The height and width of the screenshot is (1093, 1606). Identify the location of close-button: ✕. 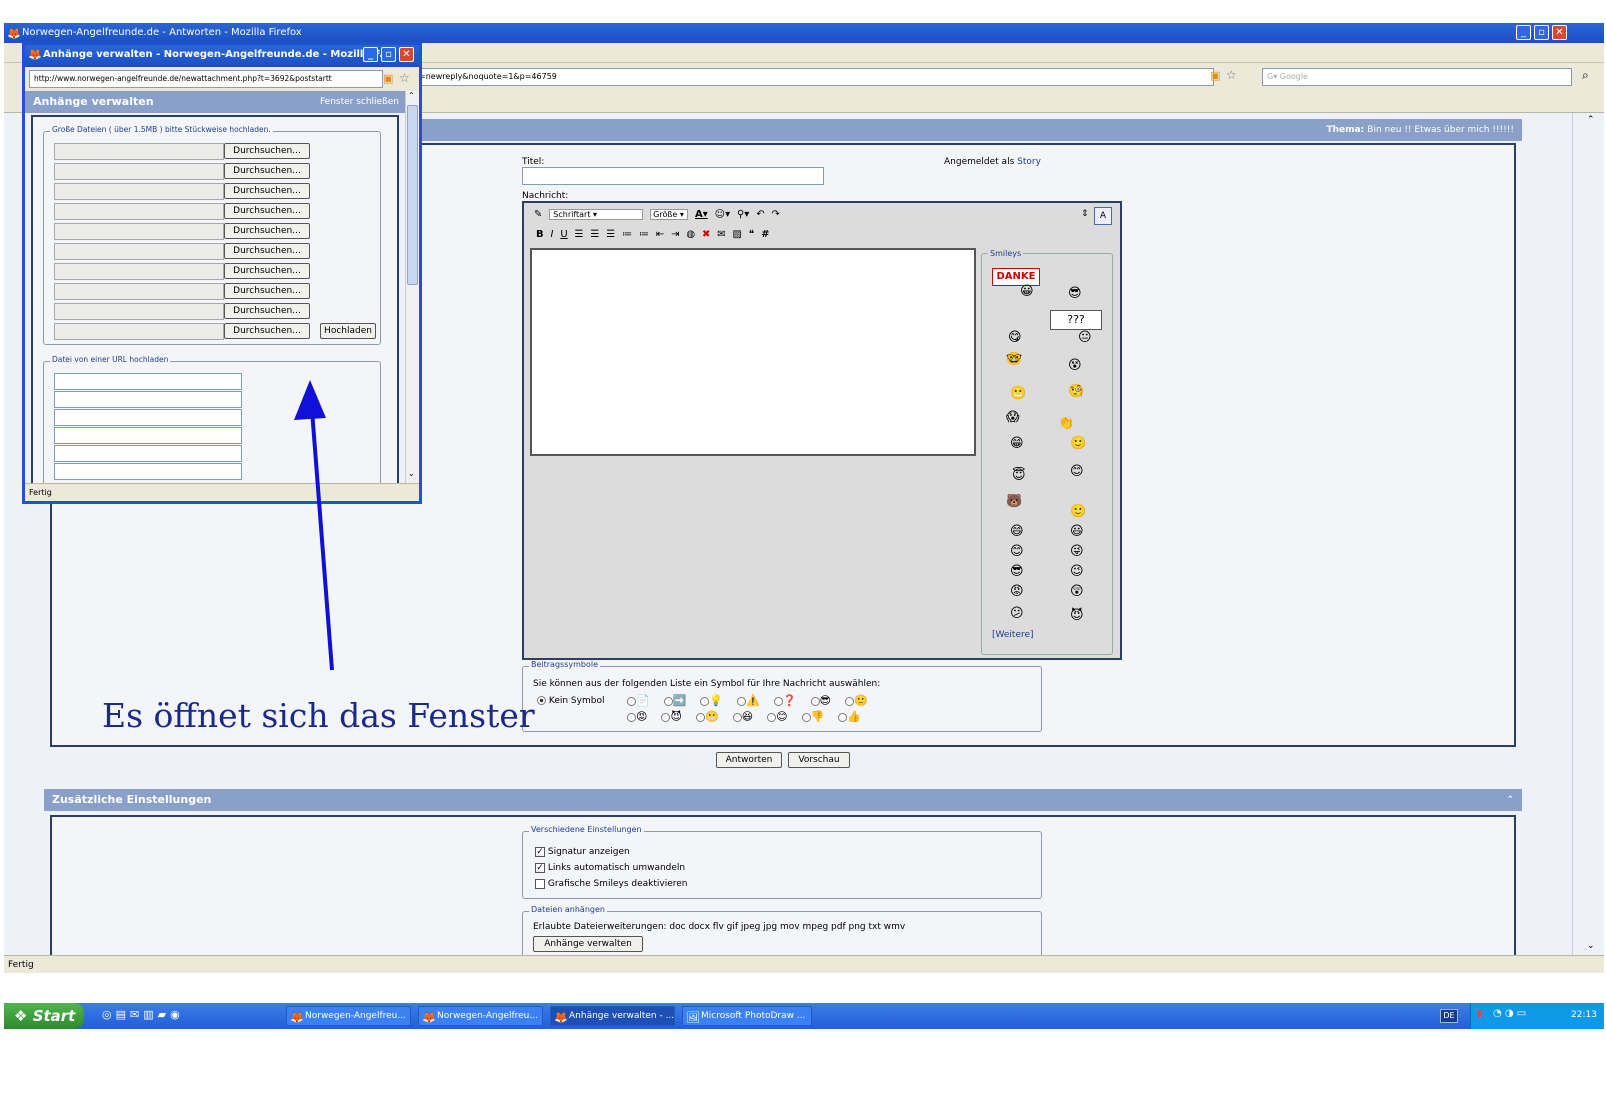
(1559, 32).